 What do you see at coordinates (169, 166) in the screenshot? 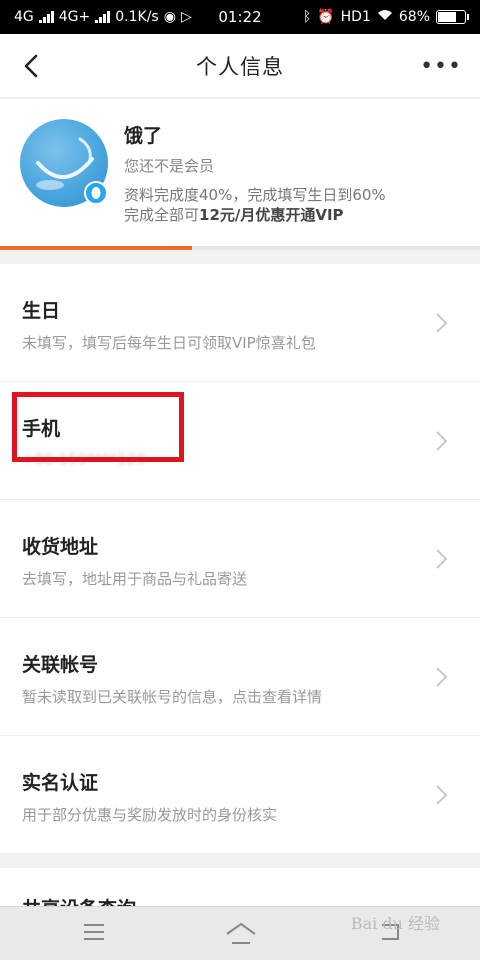
I see `vip-status: 您还不是会员` at bounding box center [169, 166].